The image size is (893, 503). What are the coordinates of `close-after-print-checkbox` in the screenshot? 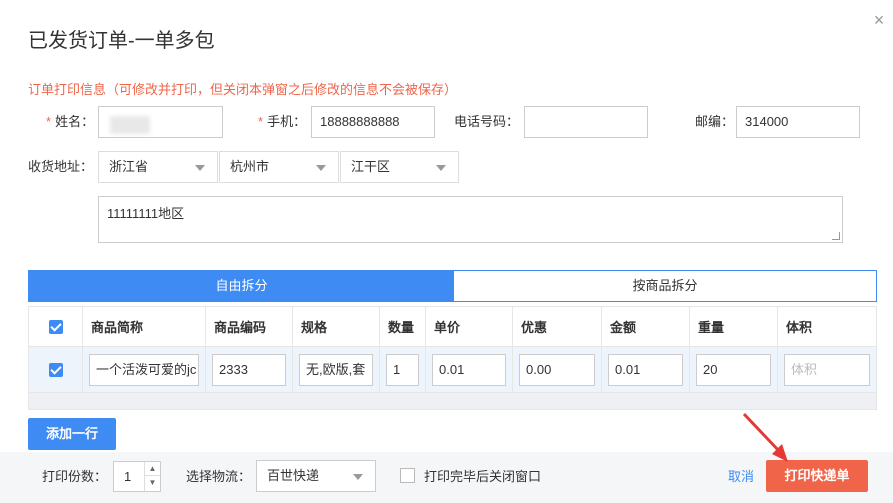 It's located at (407, 475).